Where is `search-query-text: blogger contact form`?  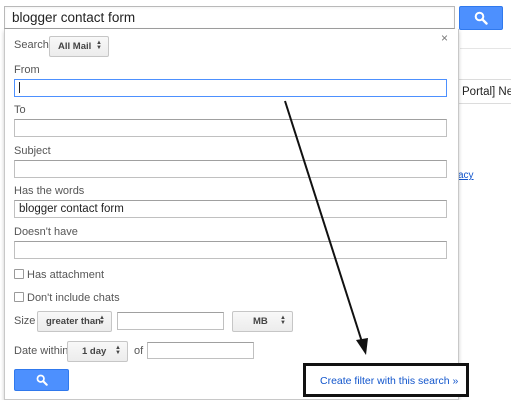
search-query-text: blogger contact form is located at coordinates (74, 17).